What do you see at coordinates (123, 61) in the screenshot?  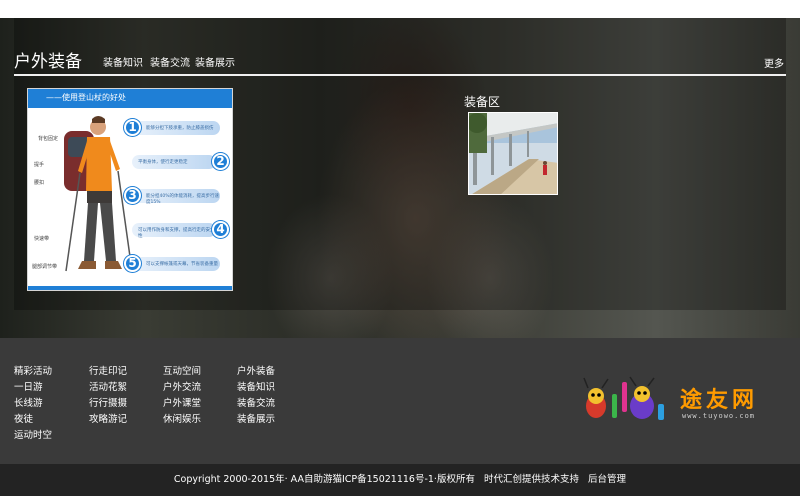 I see `tab-gear-knowledge: 装备知识` at bounding box center [123, 61].